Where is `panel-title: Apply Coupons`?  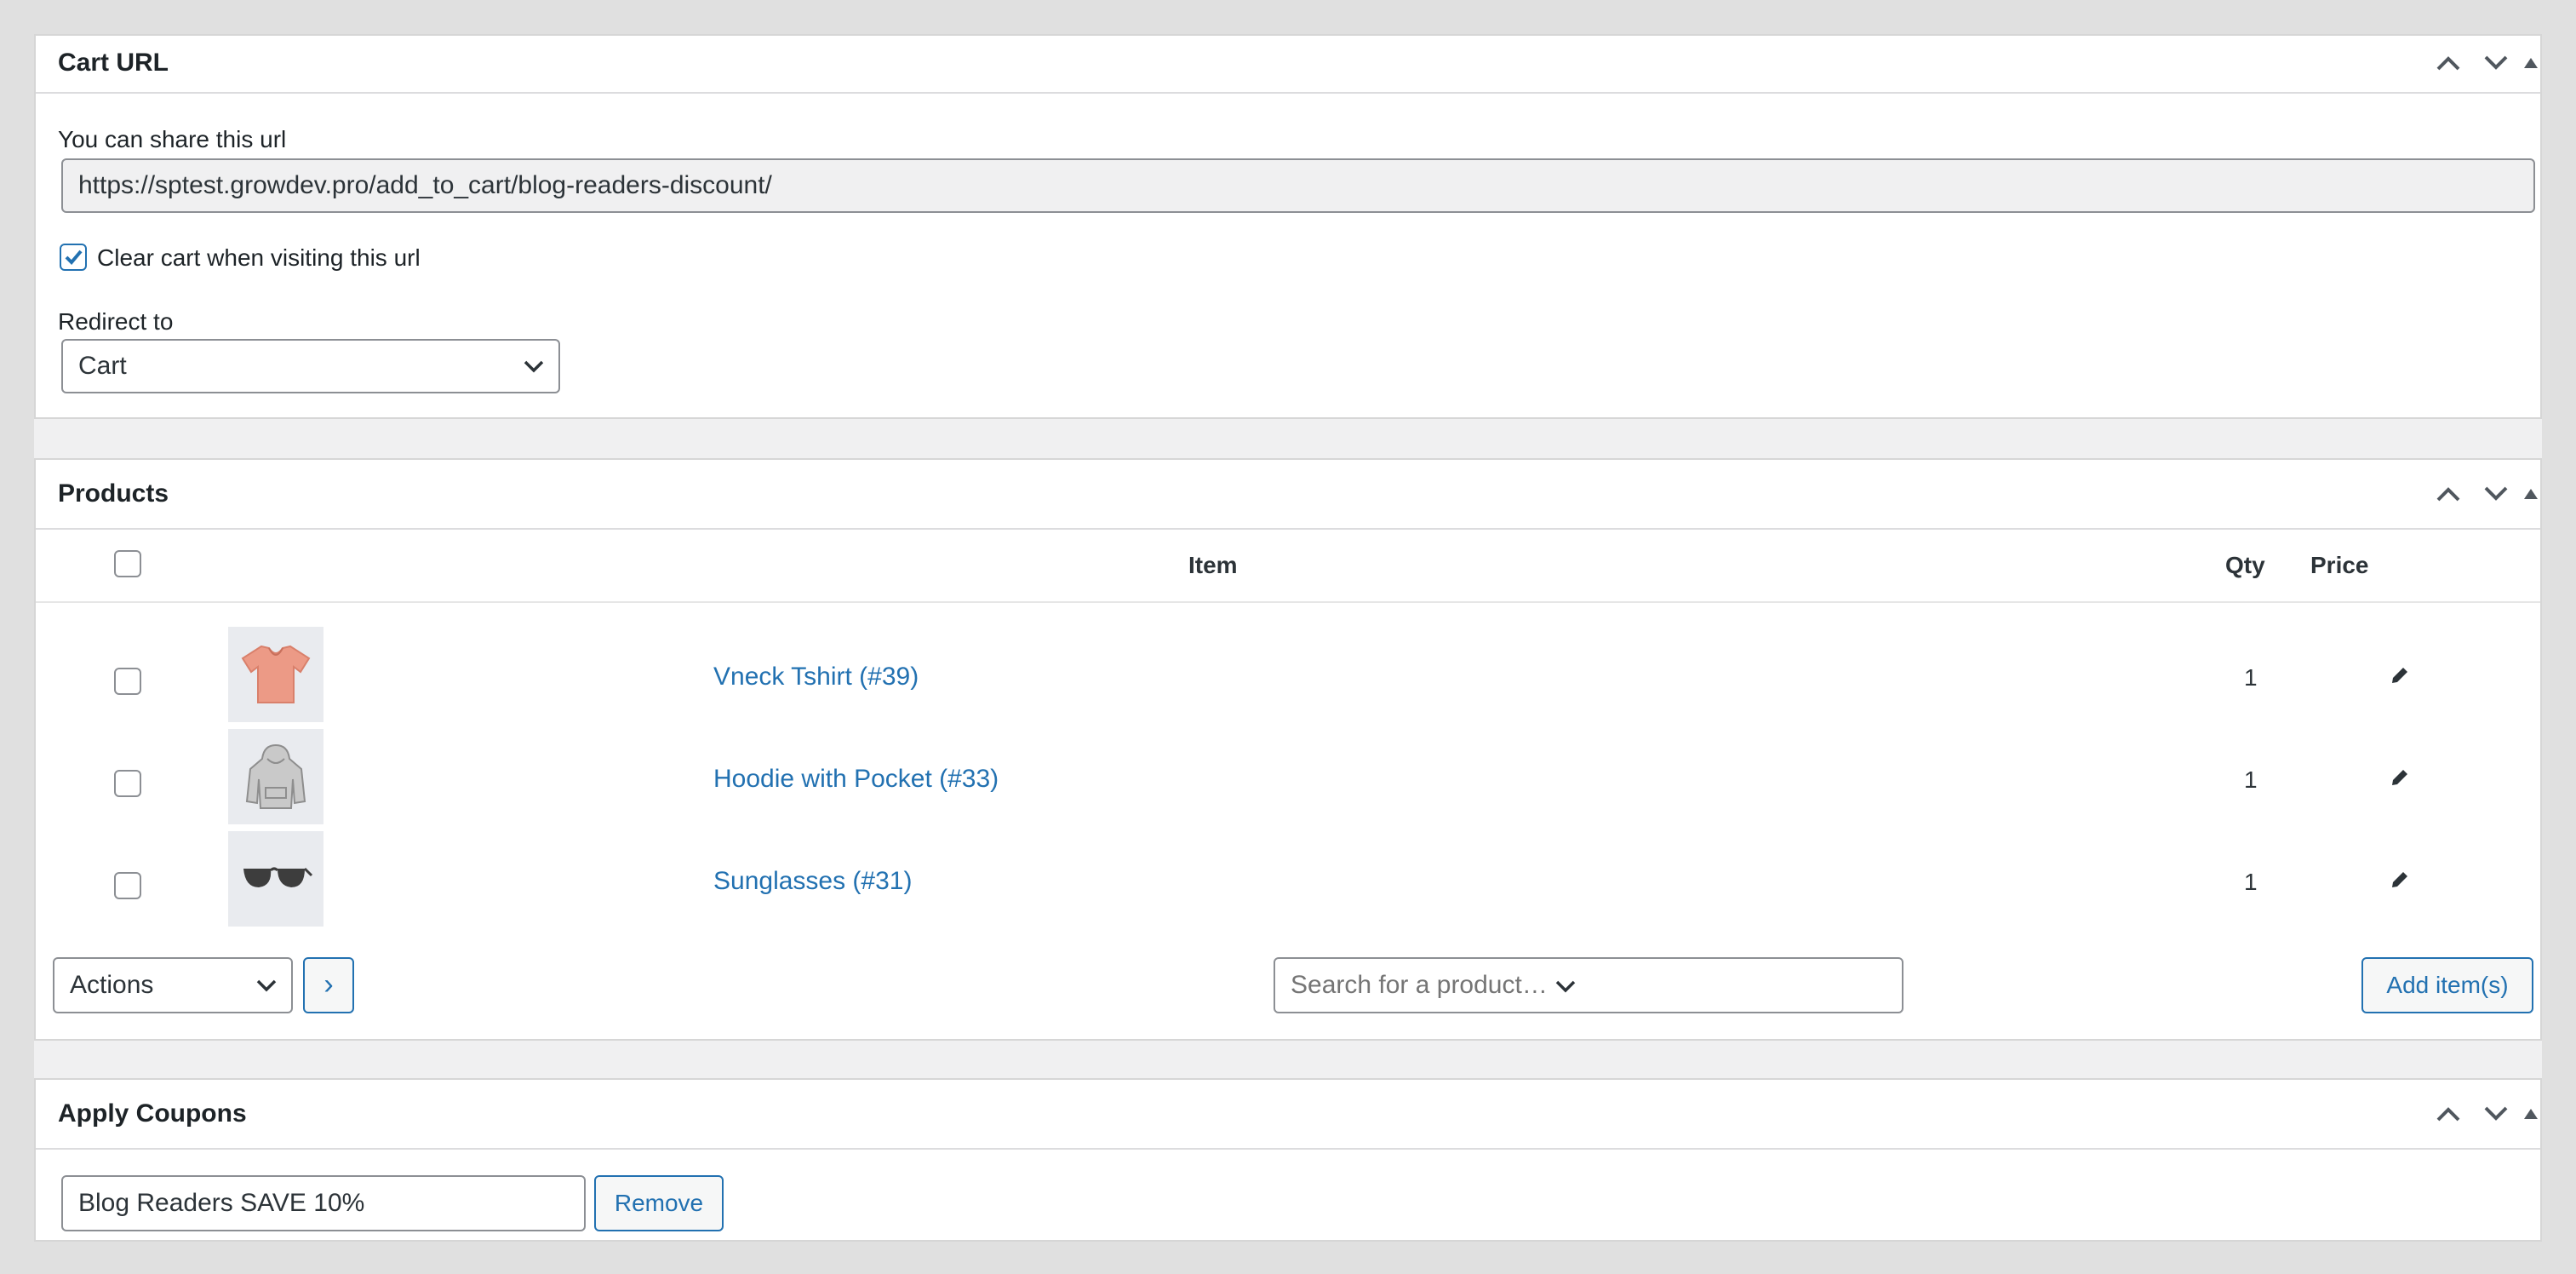
panel-title: Apply Coupons is located at coordinates (153, 1113).